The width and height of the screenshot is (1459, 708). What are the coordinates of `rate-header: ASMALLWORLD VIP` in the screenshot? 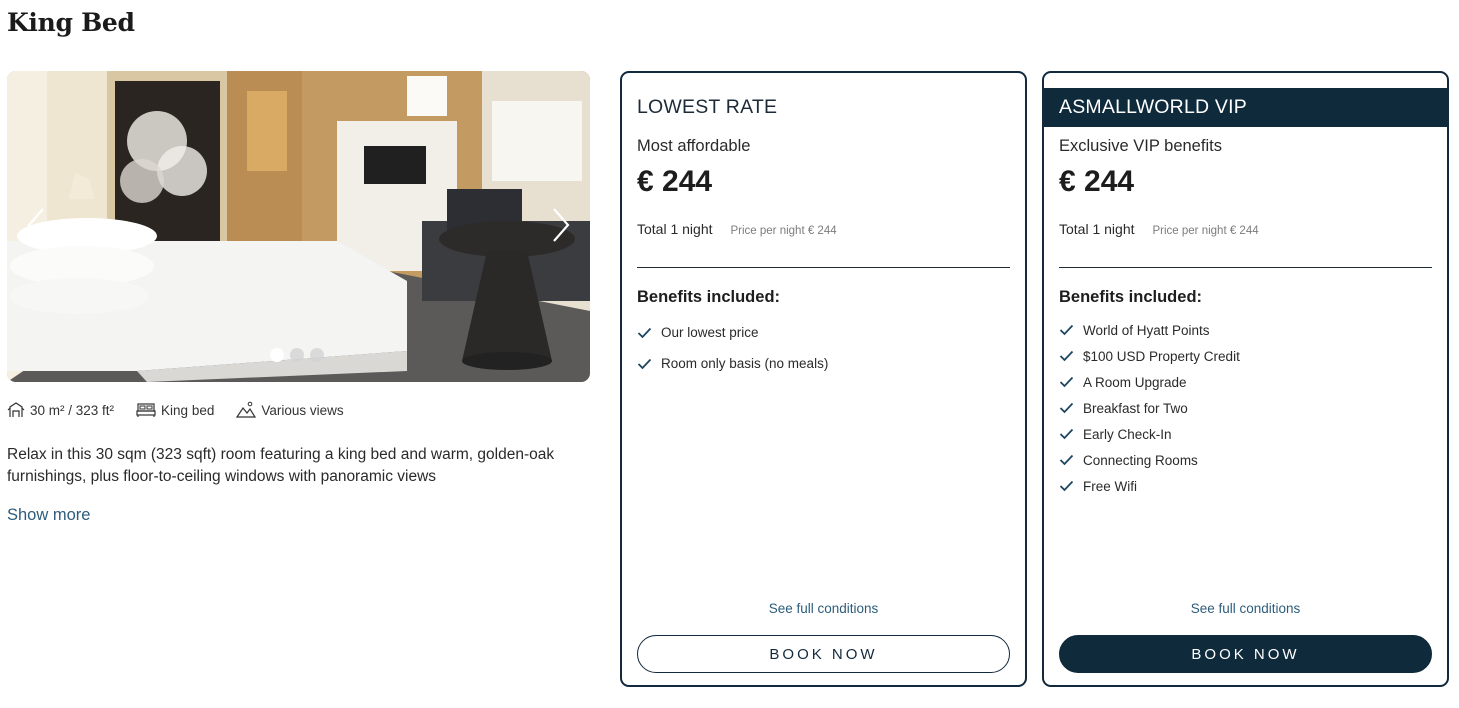 It's located at (1245, 107).